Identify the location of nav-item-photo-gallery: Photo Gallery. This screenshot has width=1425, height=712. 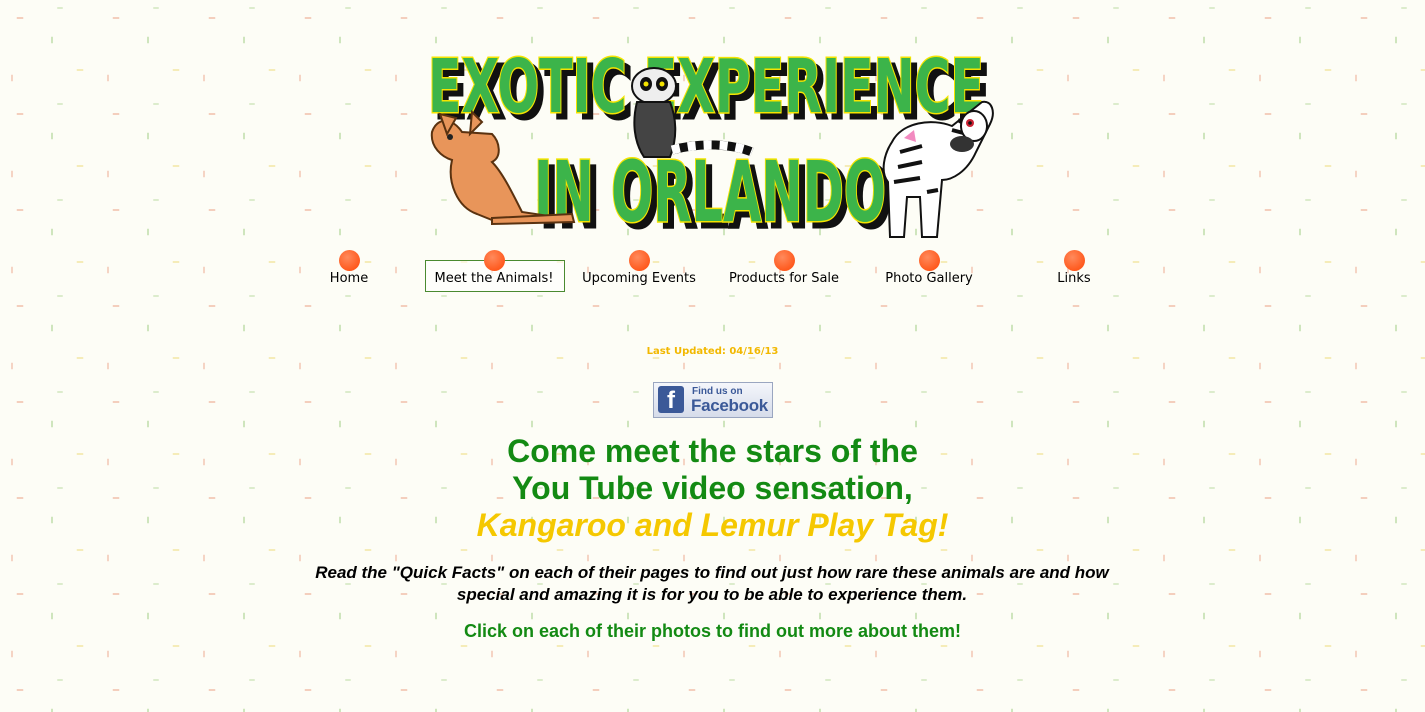
(929, 271).